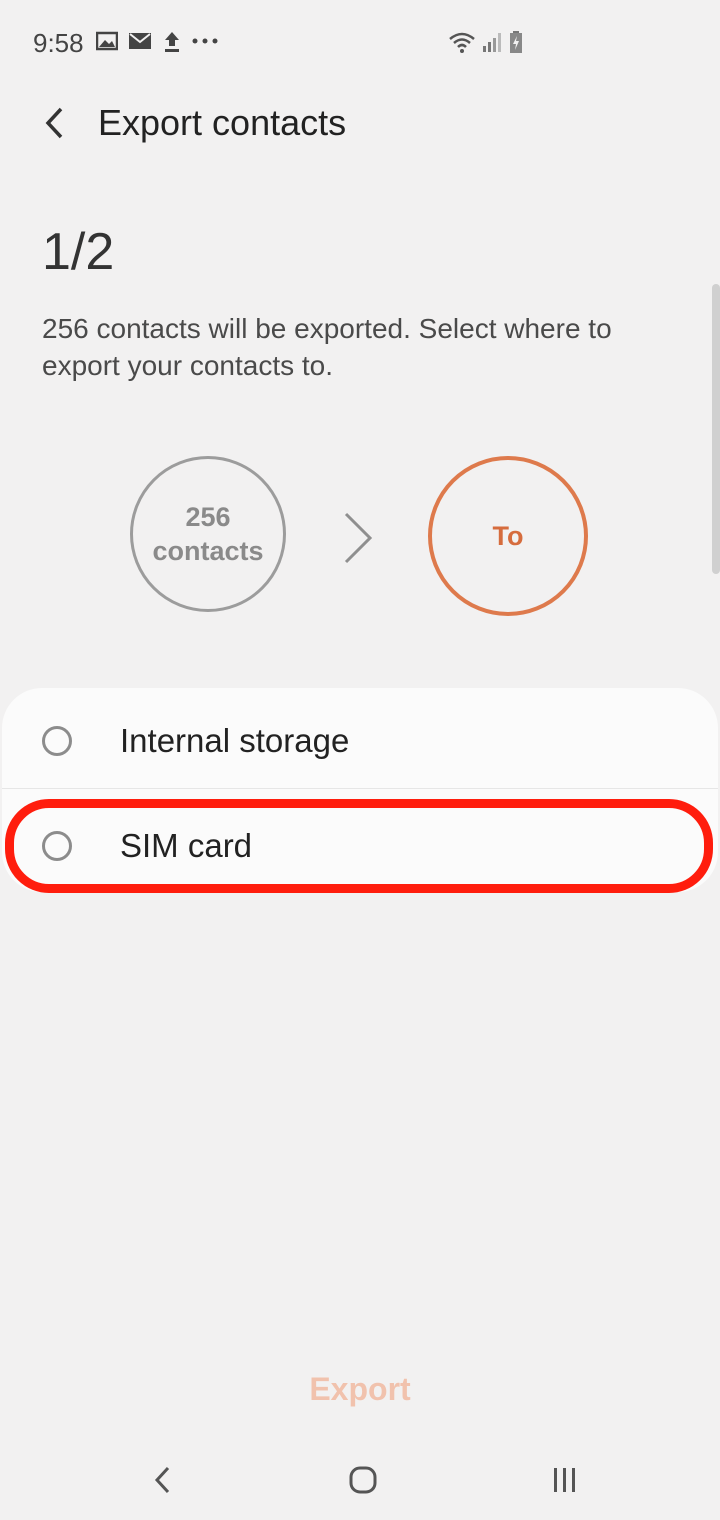 The image size is (720, 1520). What do you see at coordinates (208, 551) in the screenshot?
I see `source-unit: contacts` at bounding box center [208, 551].